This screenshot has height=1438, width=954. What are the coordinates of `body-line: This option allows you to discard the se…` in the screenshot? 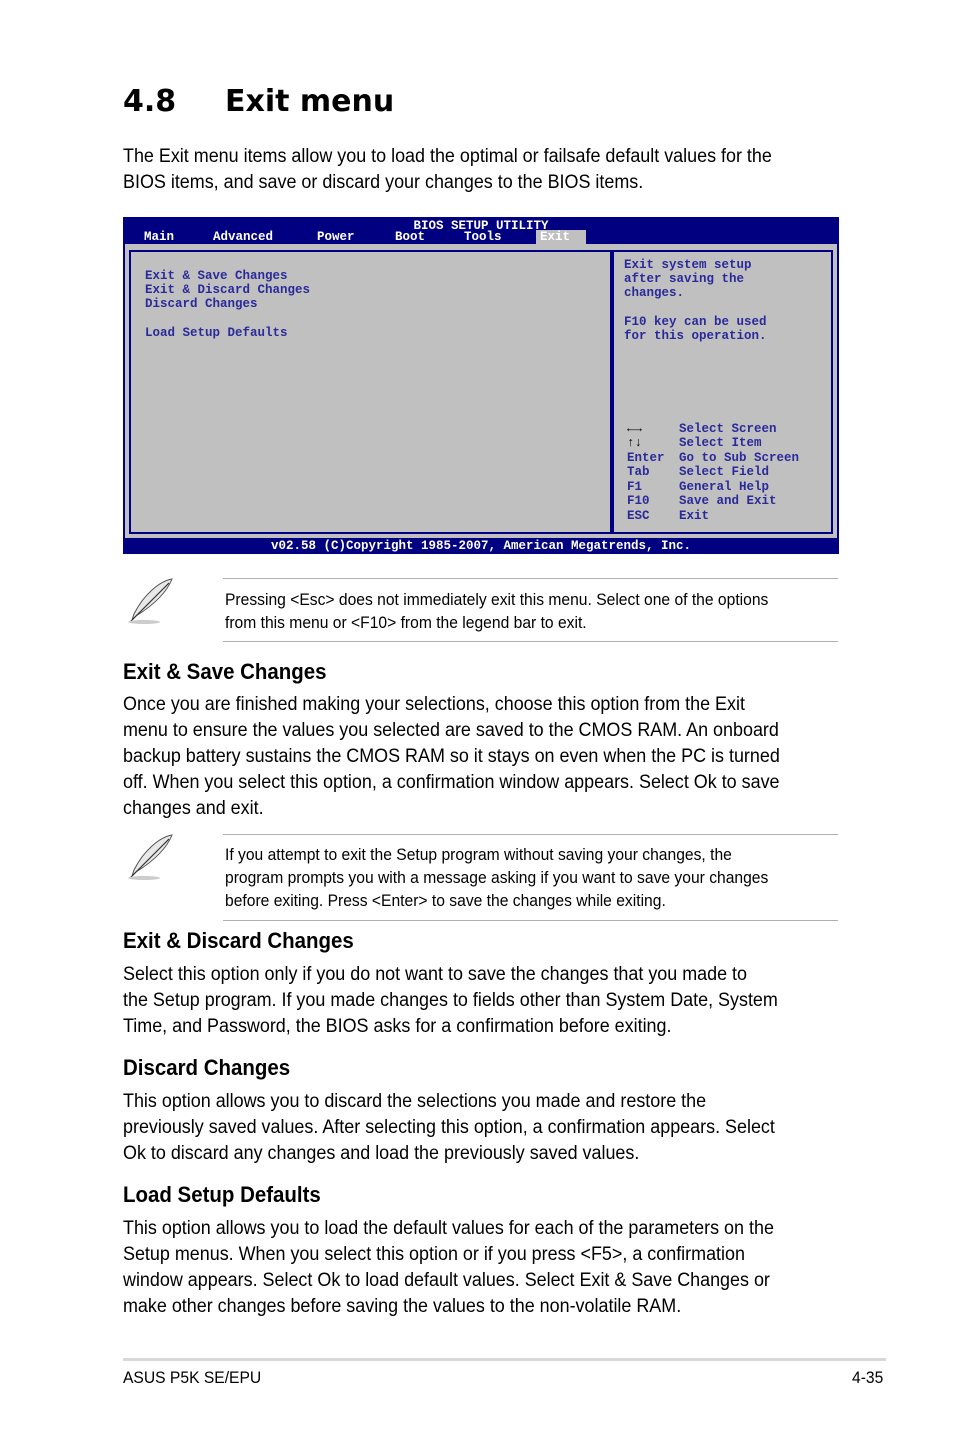 It's located at (415, 1101).